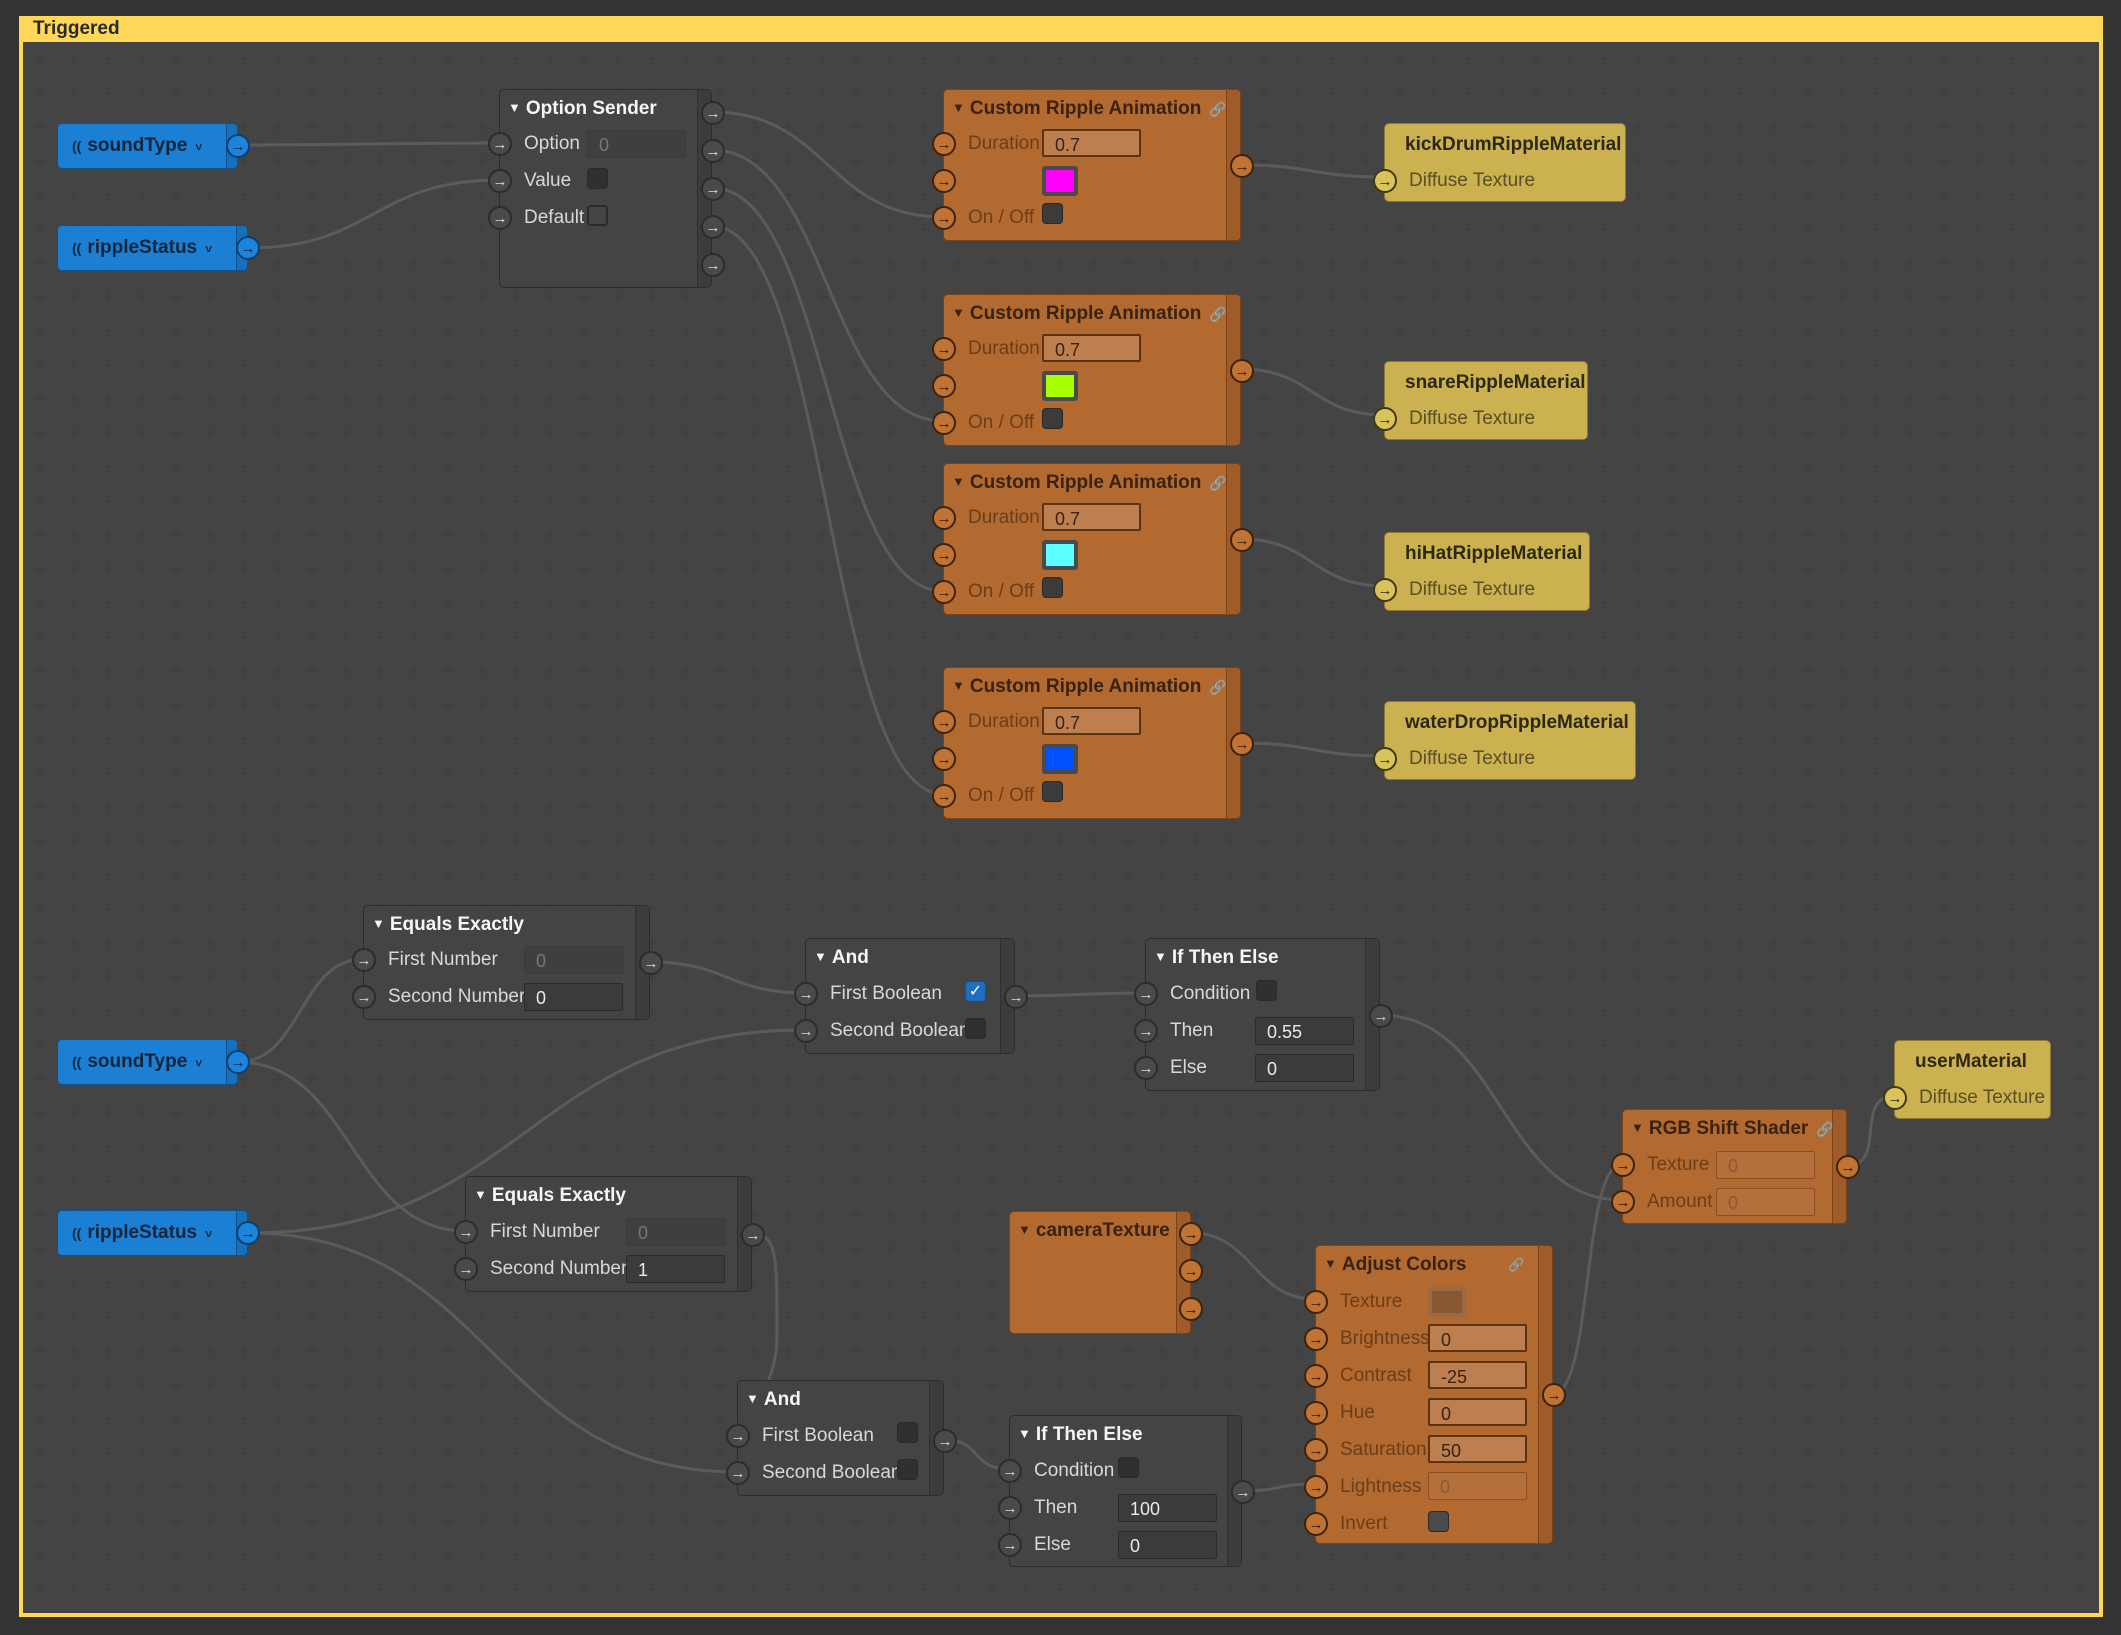  What do you see at coordinates (636, 144) in the screenshot?
I see `option-field: 0` at bounding box center [636, 144].